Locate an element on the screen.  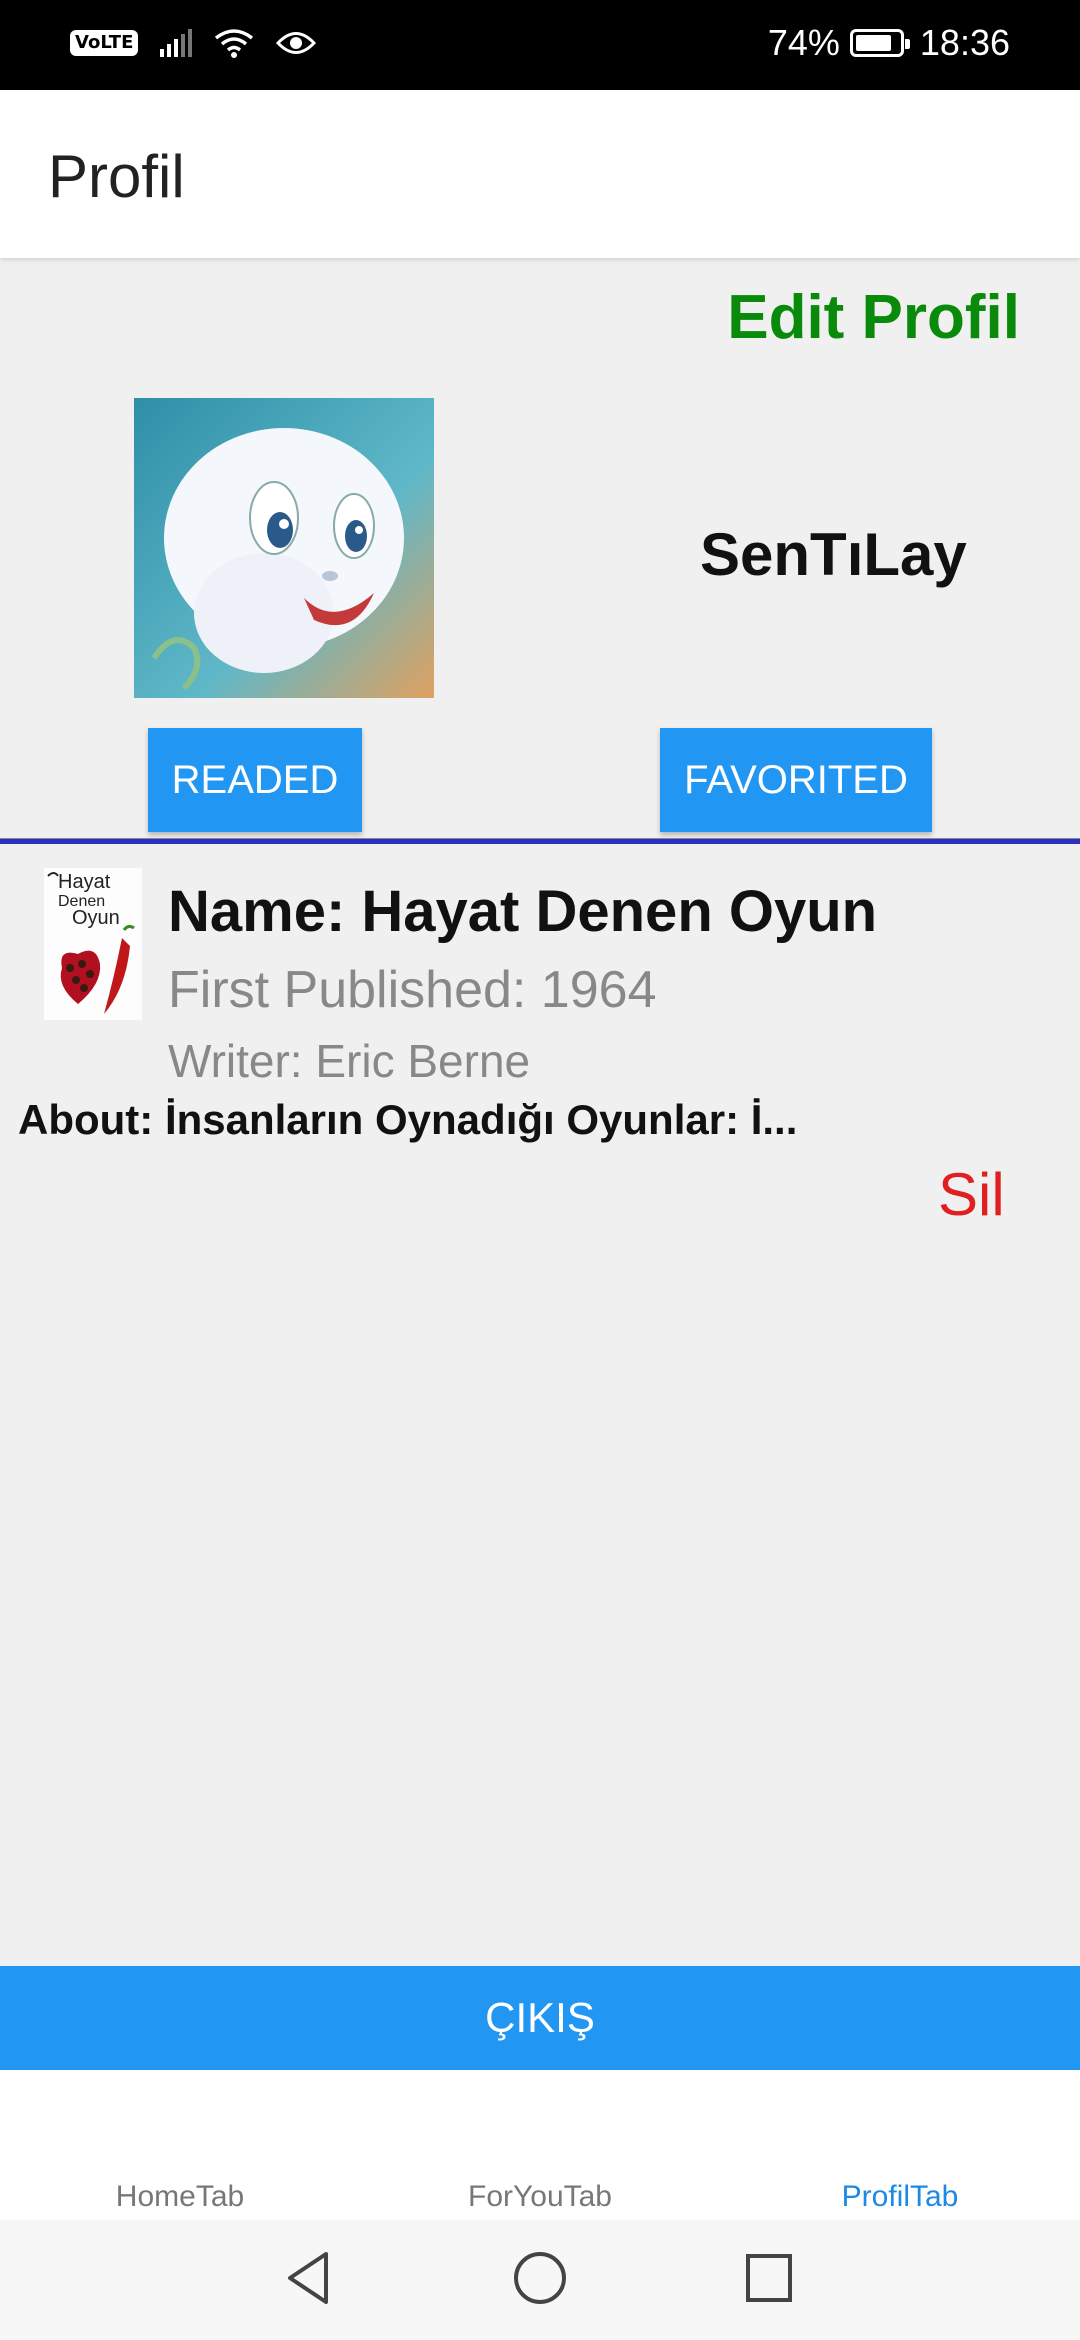
recents-icon is located at coordinates (769, 2278).